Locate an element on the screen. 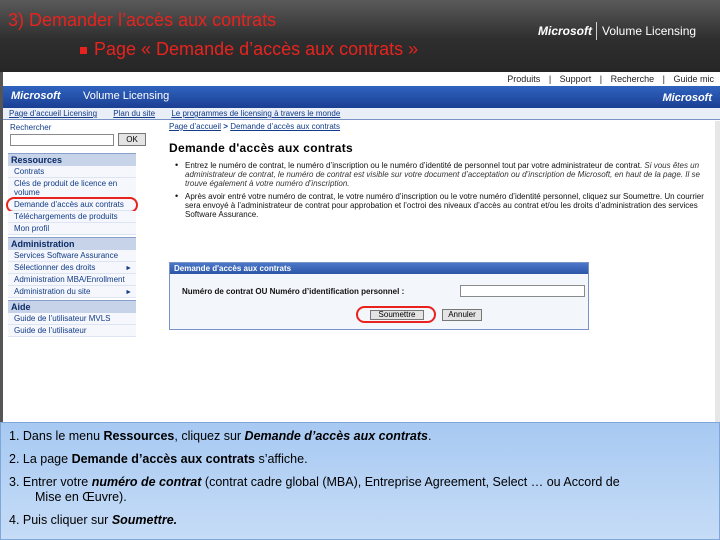 This screenshot has height=540, width=720. top-link-recherche: Recherche is located at coordinates (633, 79).